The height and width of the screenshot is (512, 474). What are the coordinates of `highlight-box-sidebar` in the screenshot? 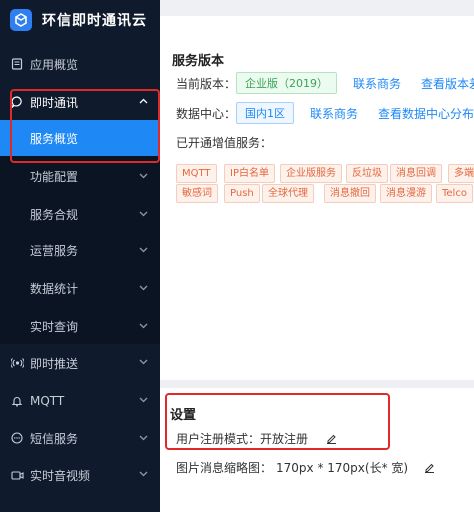 It's located at (85, 126).